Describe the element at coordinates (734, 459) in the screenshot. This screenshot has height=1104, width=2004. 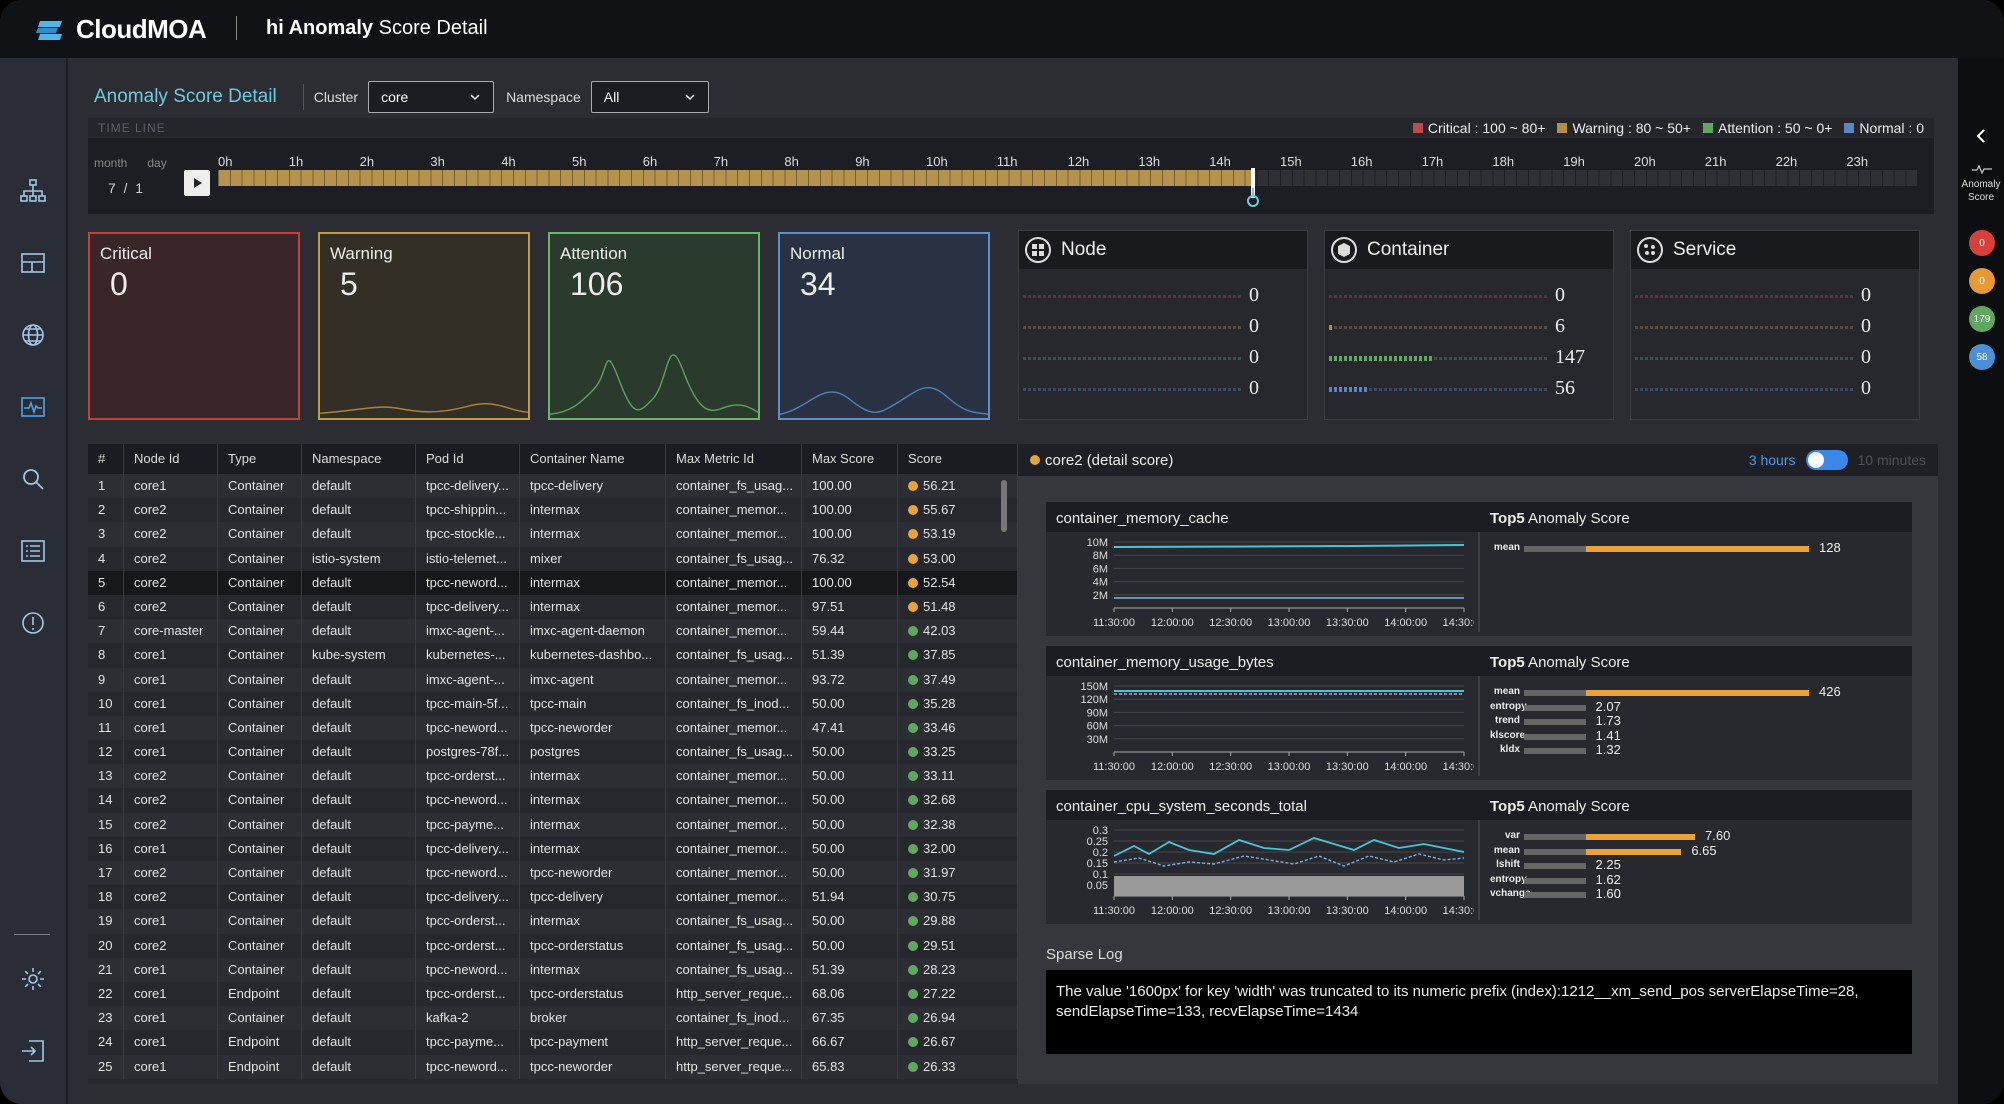
I see `column-header: Max Metric Id` at that location.